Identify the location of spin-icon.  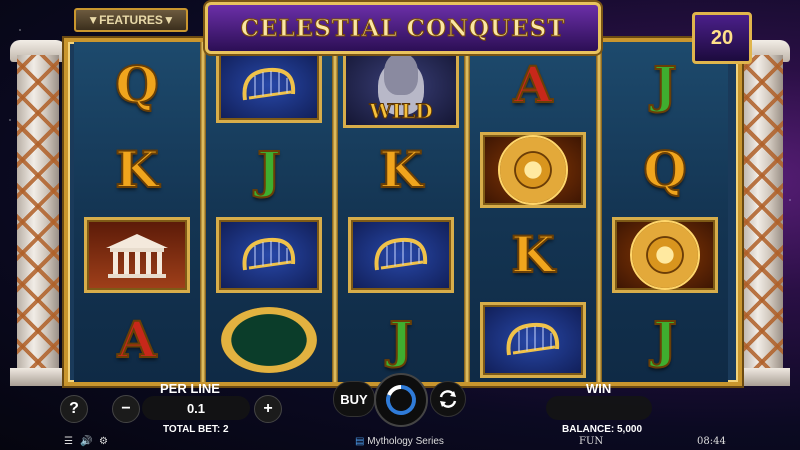
(401, 400).